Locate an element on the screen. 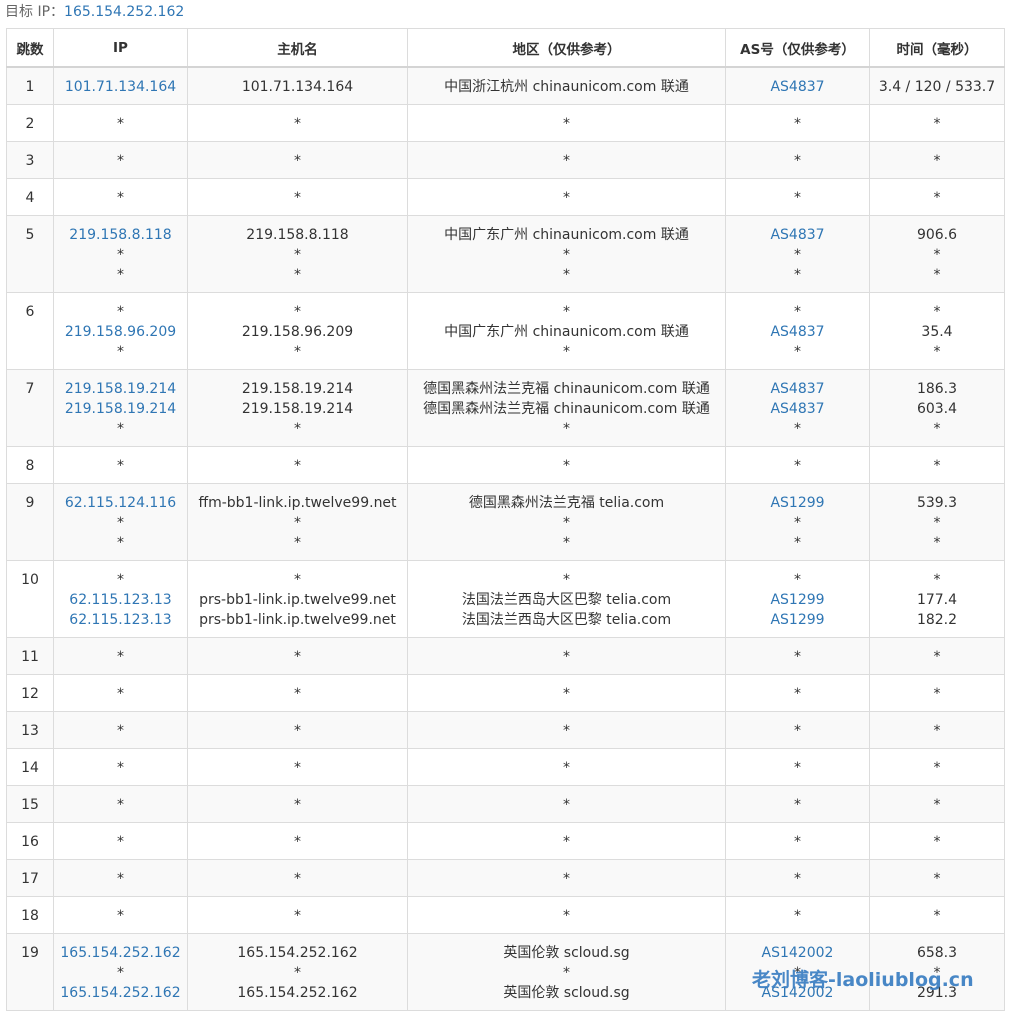  hop-number: 12 is located at coordinates (30, 693).